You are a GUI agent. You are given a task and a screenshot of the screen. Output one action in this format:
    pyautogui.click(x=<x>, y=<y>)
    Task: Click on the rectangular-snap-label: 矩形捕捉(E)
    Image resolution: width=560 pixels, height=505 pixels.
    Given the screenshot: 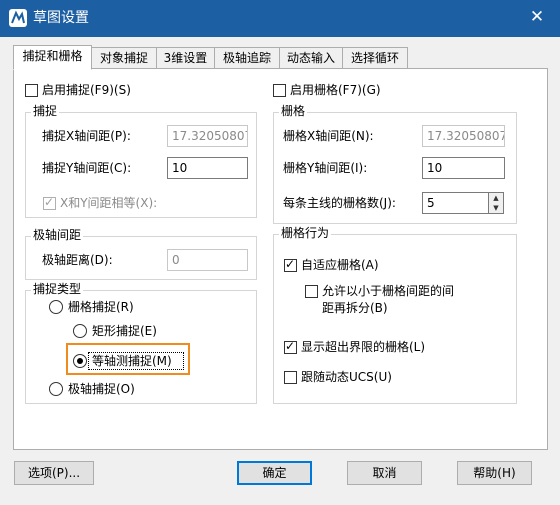 What is the action you would take?
    pyautogui.click(x=124, y=331)
    